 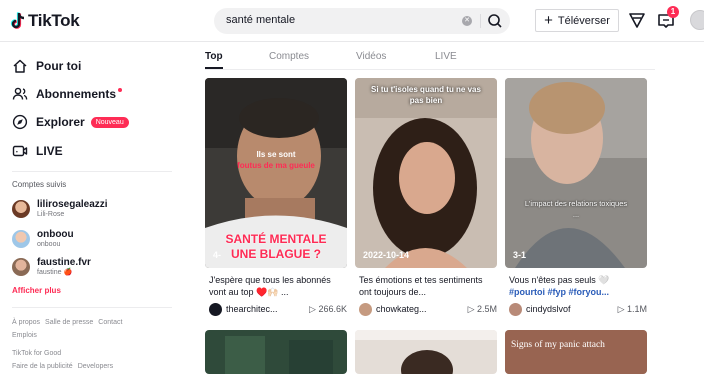 I want to click on video-overlay-text: foutus de ma gueule, so click(x=276, y=165).